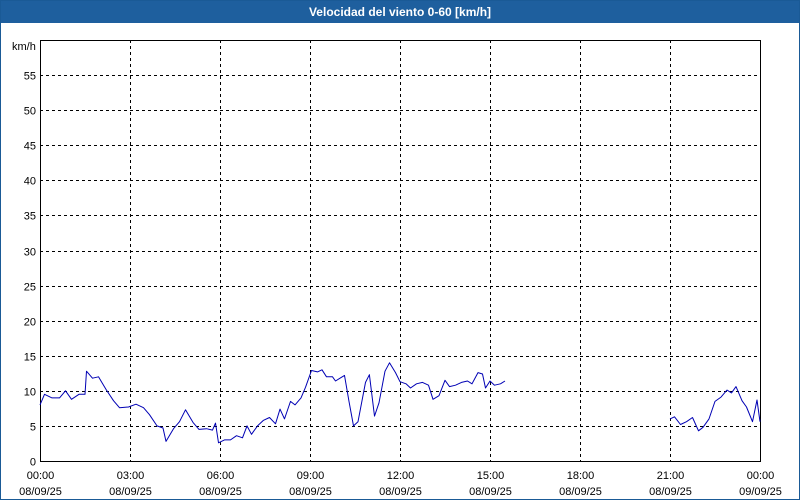 Image resolution: width=800 pixels, height=500 pixels. What do you see at coordinates (401, 476) in the screenshot?
I see `x-tick-time: 12:00` at bounding box center [401, 476].